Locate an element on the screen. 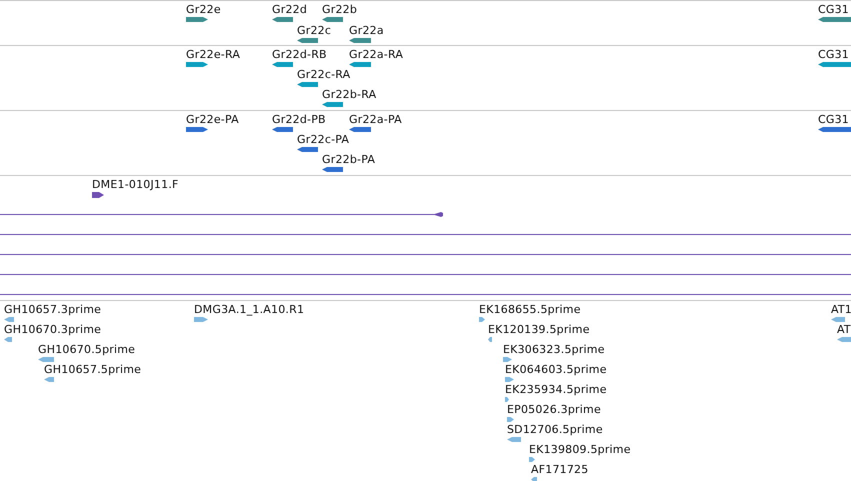 This screenshot has width=851, height=481. feature-label: Gr22e-PA is located at coordinates (212, 119).